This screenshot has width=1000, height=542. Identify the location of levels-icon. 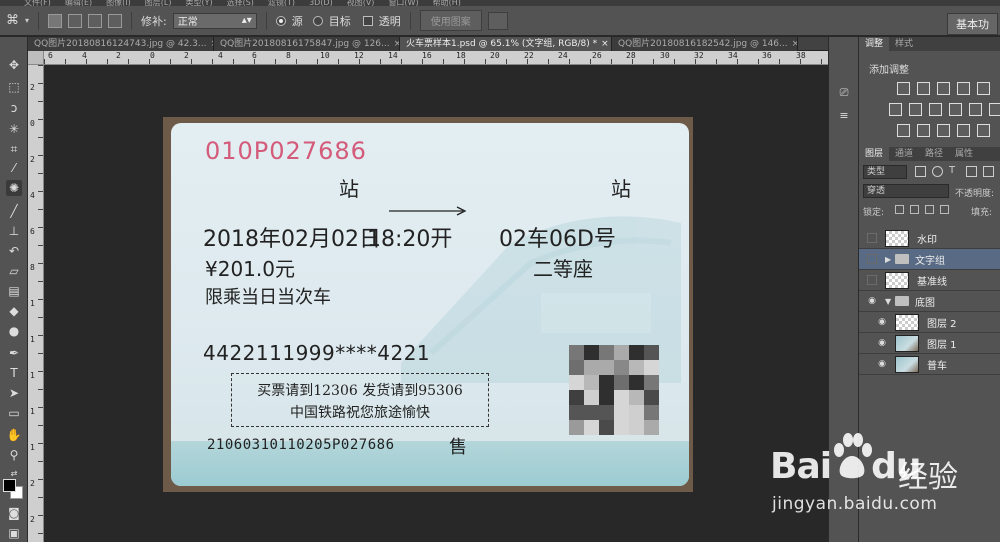
(923, 88).